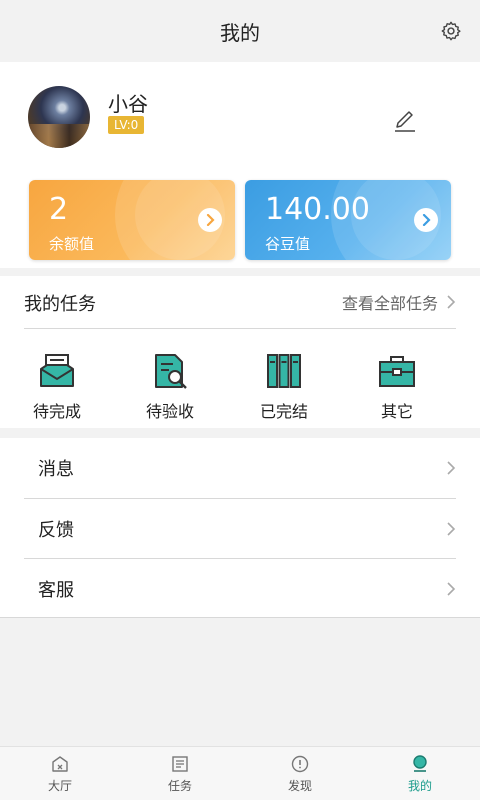  I want to click on toolbox-icon, so click(397, 371).